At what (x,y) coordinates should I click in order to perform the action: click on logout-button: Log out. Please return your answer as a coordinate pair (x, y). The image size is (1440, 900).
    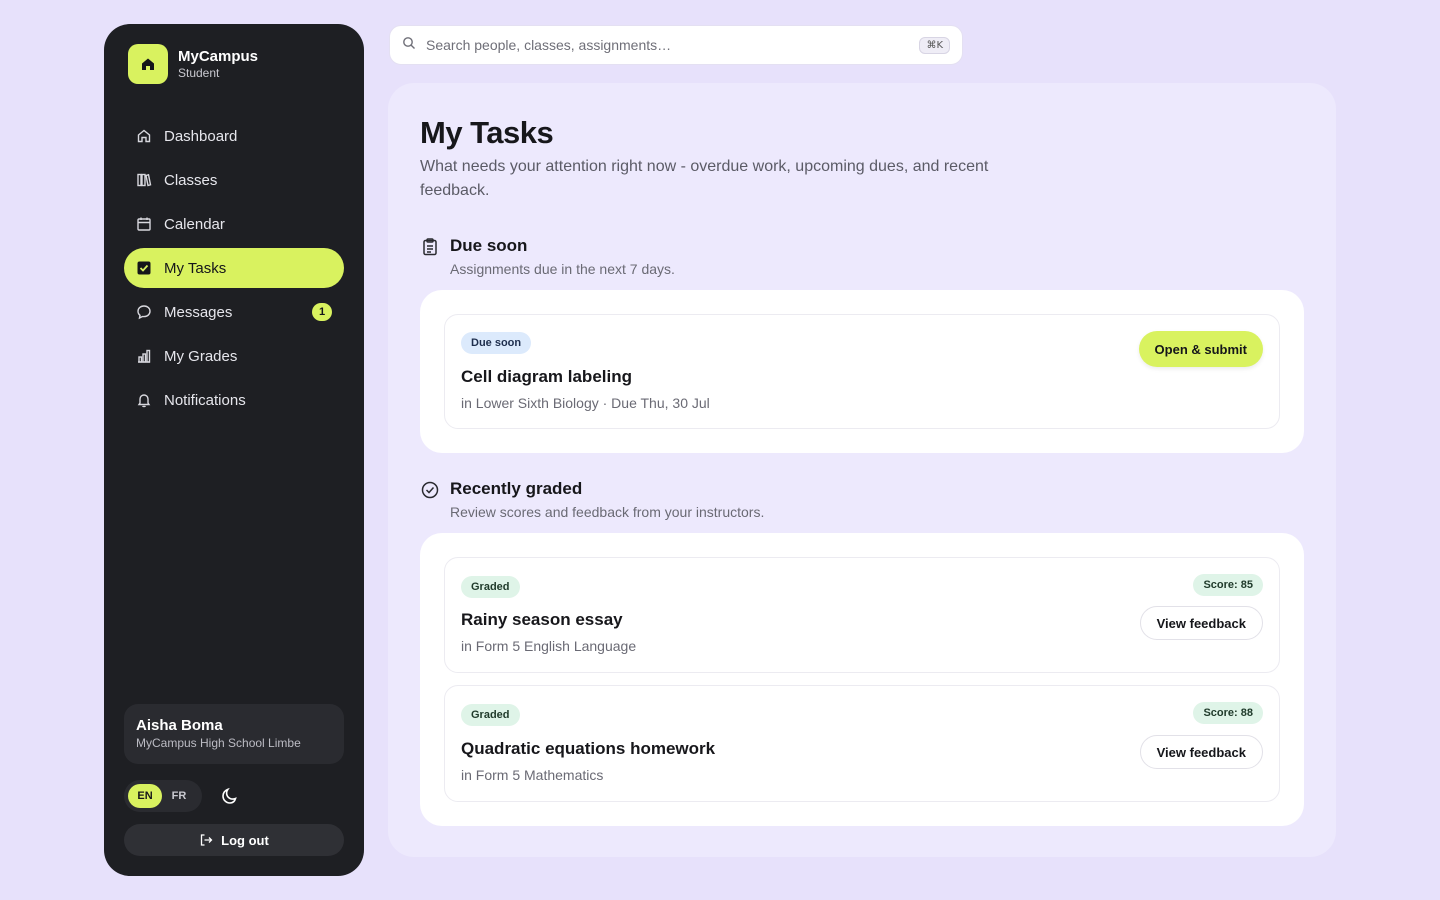
    Looking at the image, I should click on (234, 840).